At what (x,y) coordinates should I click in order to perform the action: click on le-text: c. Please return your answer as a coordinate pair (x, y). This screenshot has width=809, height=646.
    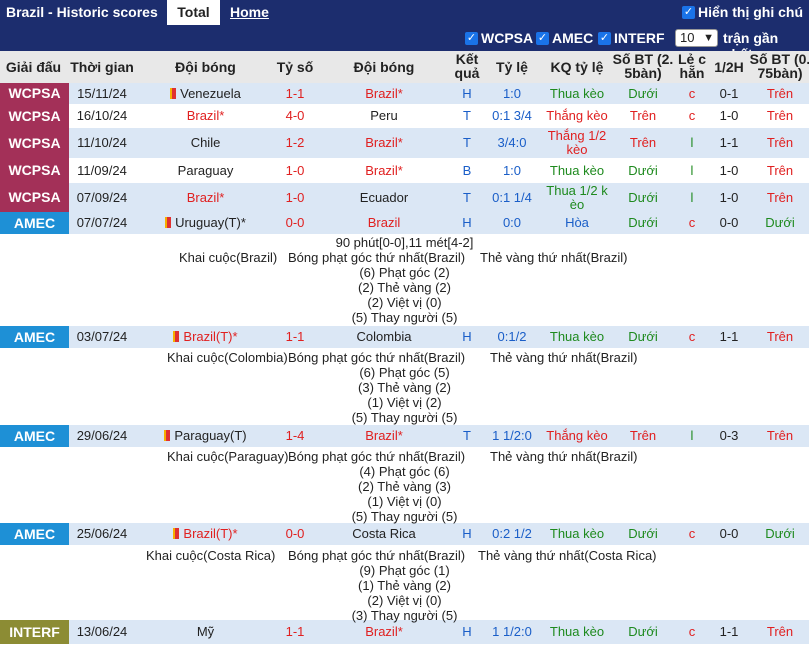
    Looking at the image, I should click on (692, 222).